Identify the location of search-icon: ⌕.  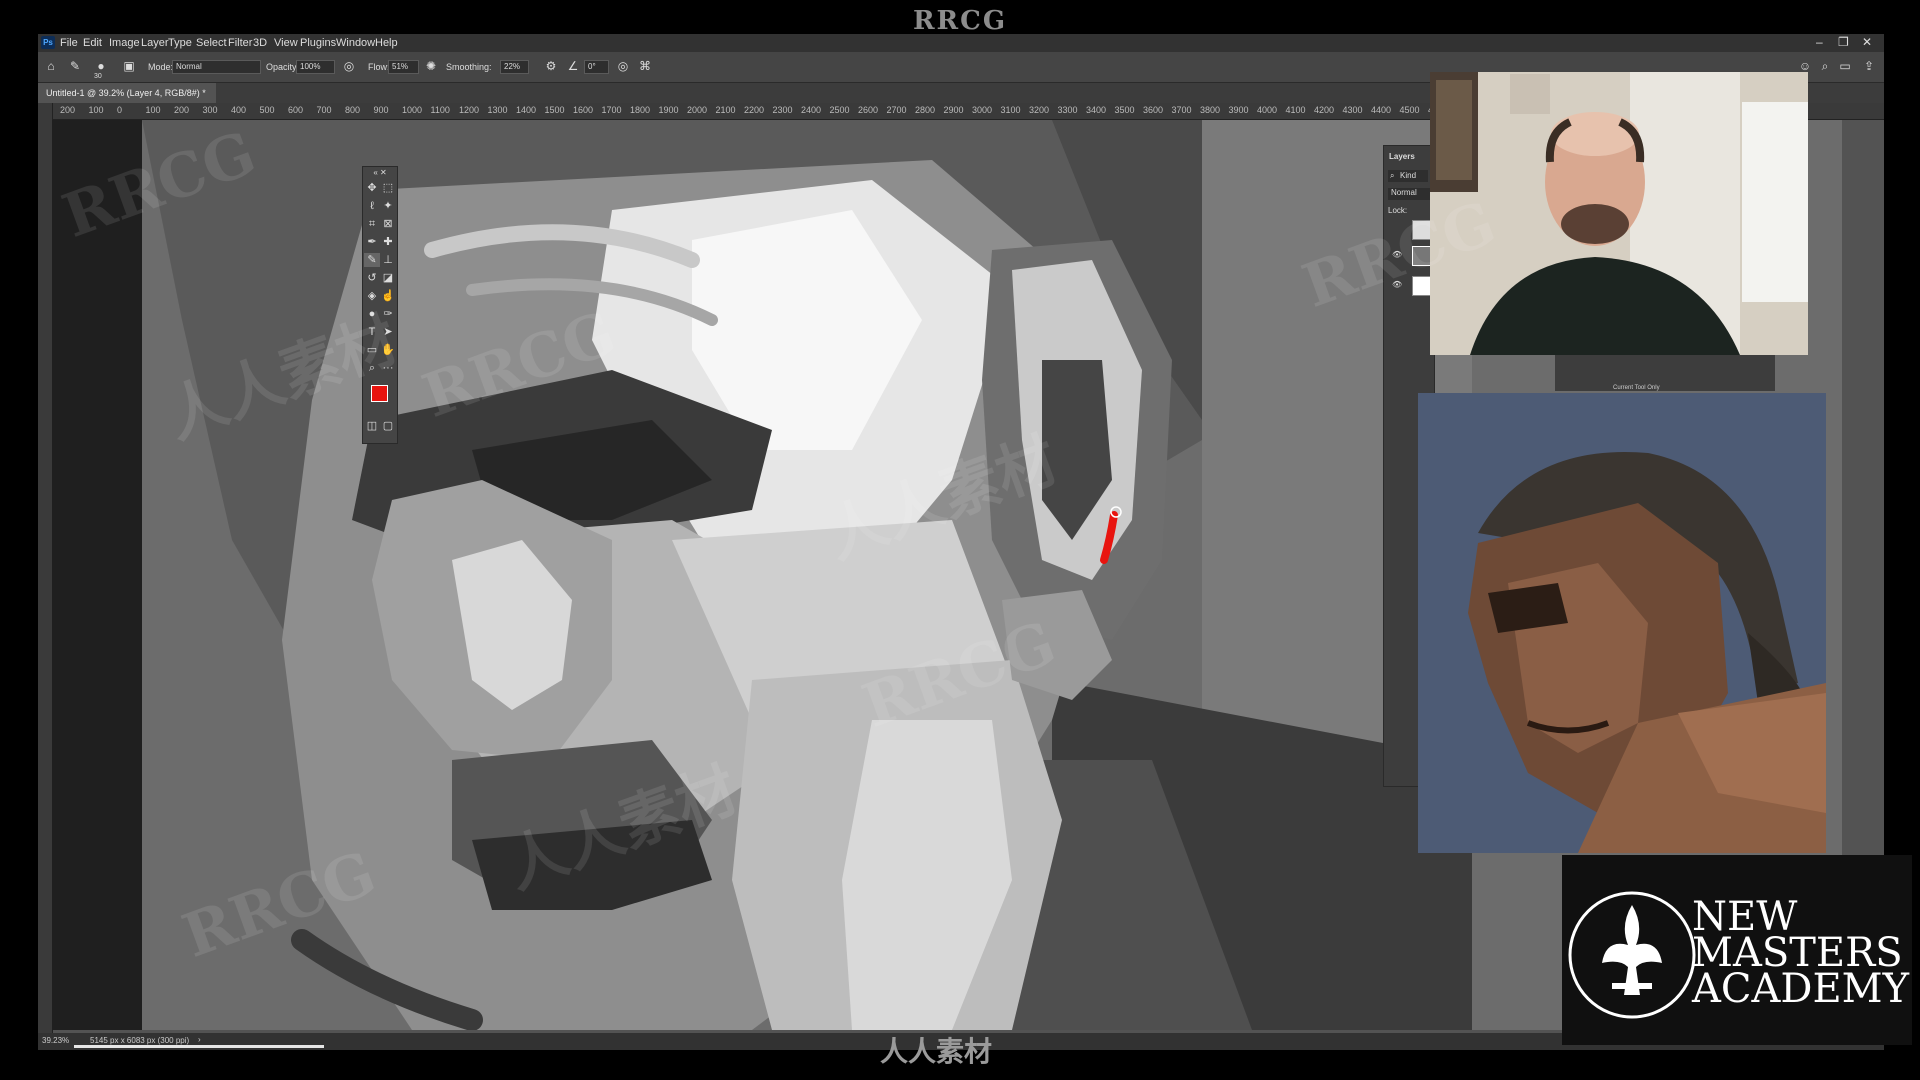
(1825, 66).